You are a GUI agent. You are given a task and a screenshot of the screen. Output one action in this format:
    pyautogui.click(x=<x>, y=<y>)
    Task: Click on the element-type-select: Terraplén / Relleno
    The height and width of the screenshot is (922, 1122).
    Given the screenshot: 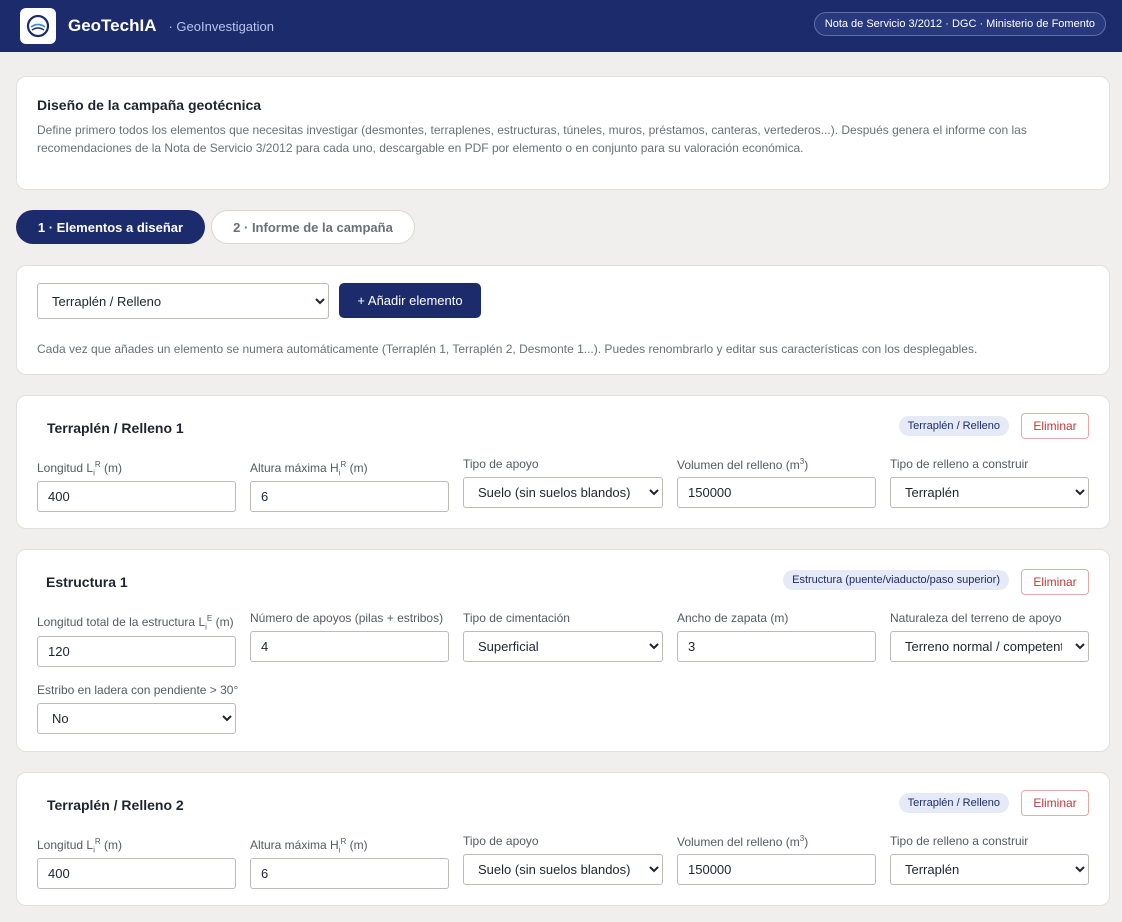 What is the action you would take?
    pyautogui.click(x=183, y=301)
    